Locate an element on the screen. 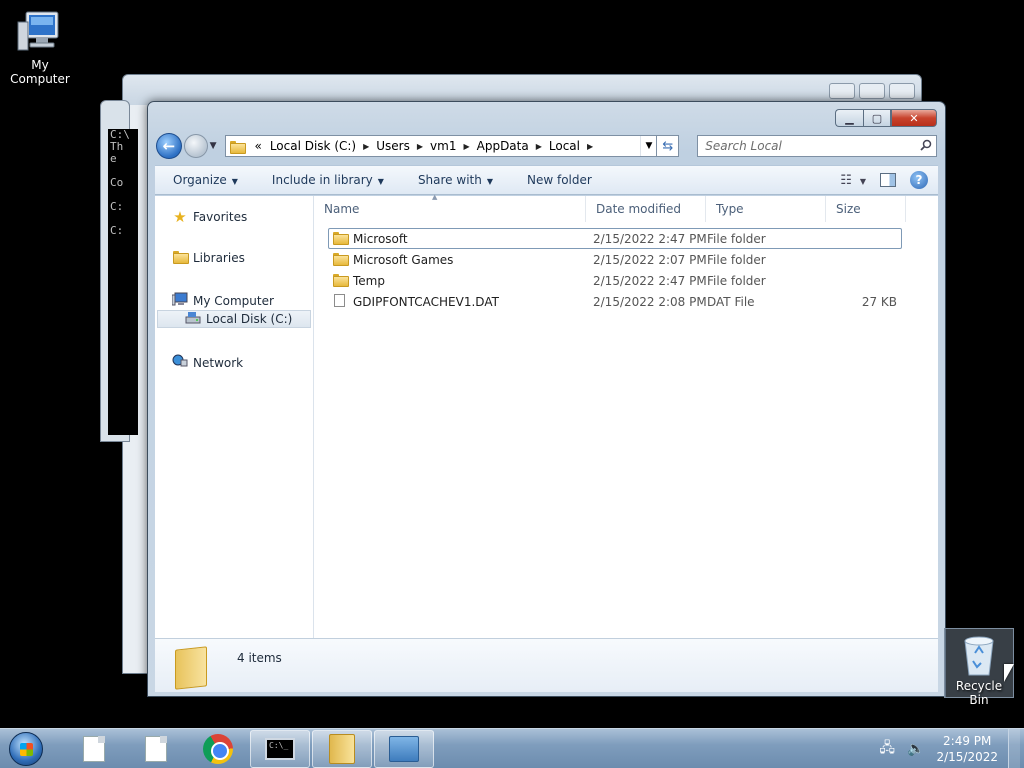  preview-pane-button is located at coordinates (888, 180).